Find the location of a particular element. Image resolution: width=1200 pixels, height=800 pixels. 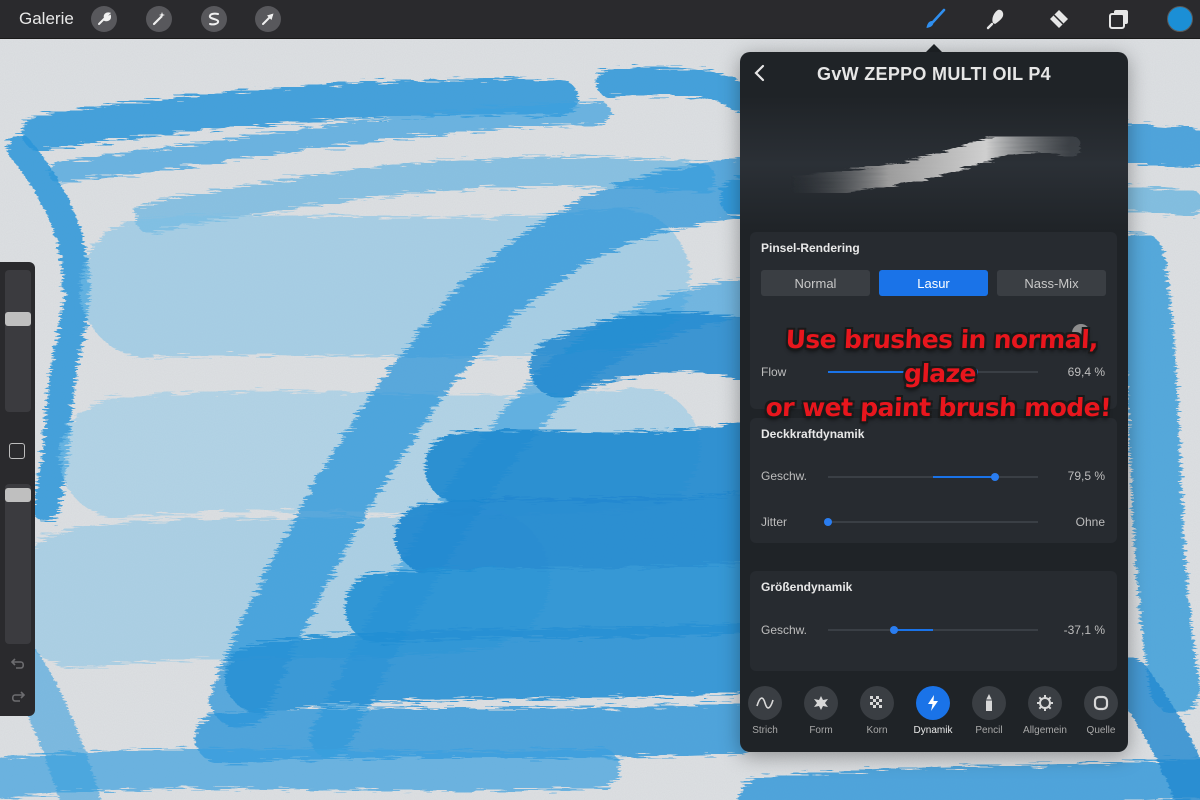

opacity-speed-fill is located at coordinates (964, 477).